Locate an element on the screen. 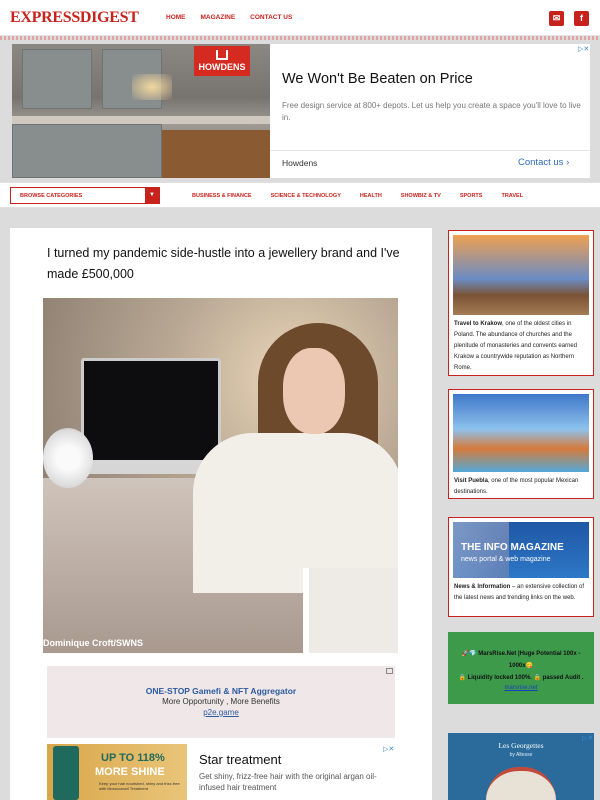  photo-chair is located at coordinates (350, 610).